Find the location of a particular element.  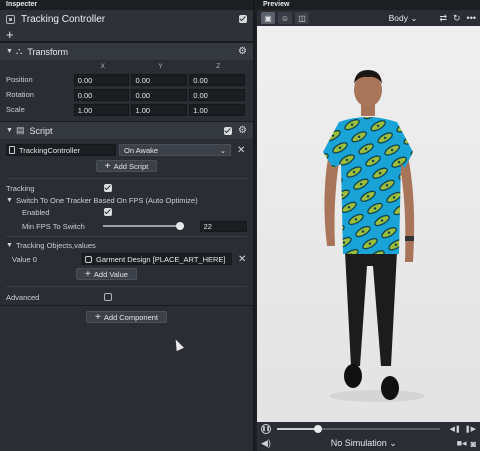

script-asset-field: TrackingController is located at coordinates (61, 150).